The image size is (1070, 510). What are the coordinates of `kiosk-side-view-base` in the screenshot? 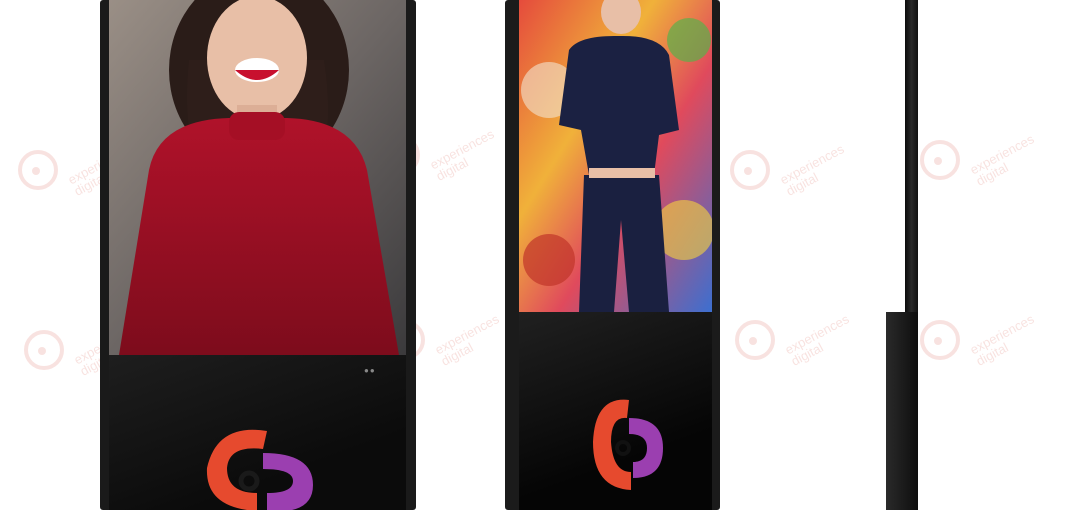 It's located at (902, 411).